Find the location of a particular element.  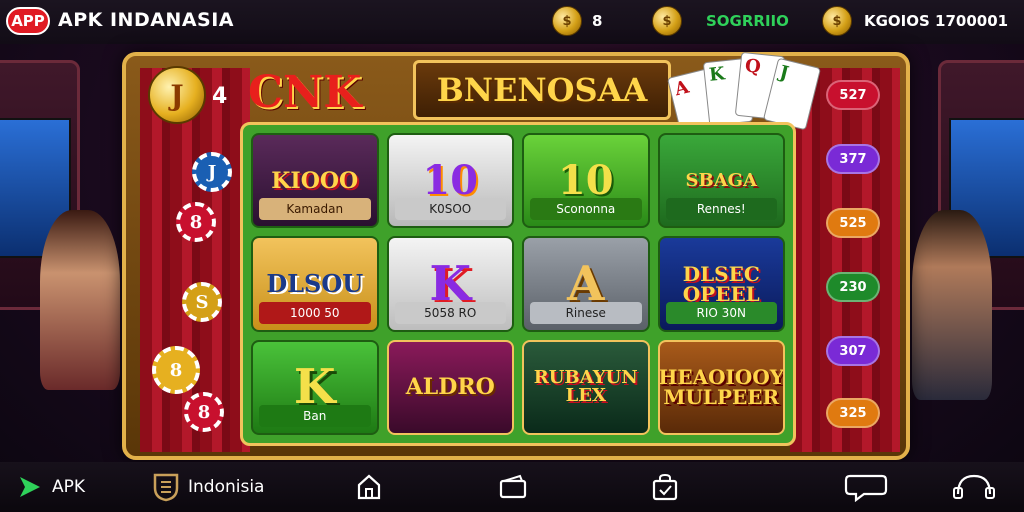

tile-title: SBAGA is located at coordinates (721, 180).